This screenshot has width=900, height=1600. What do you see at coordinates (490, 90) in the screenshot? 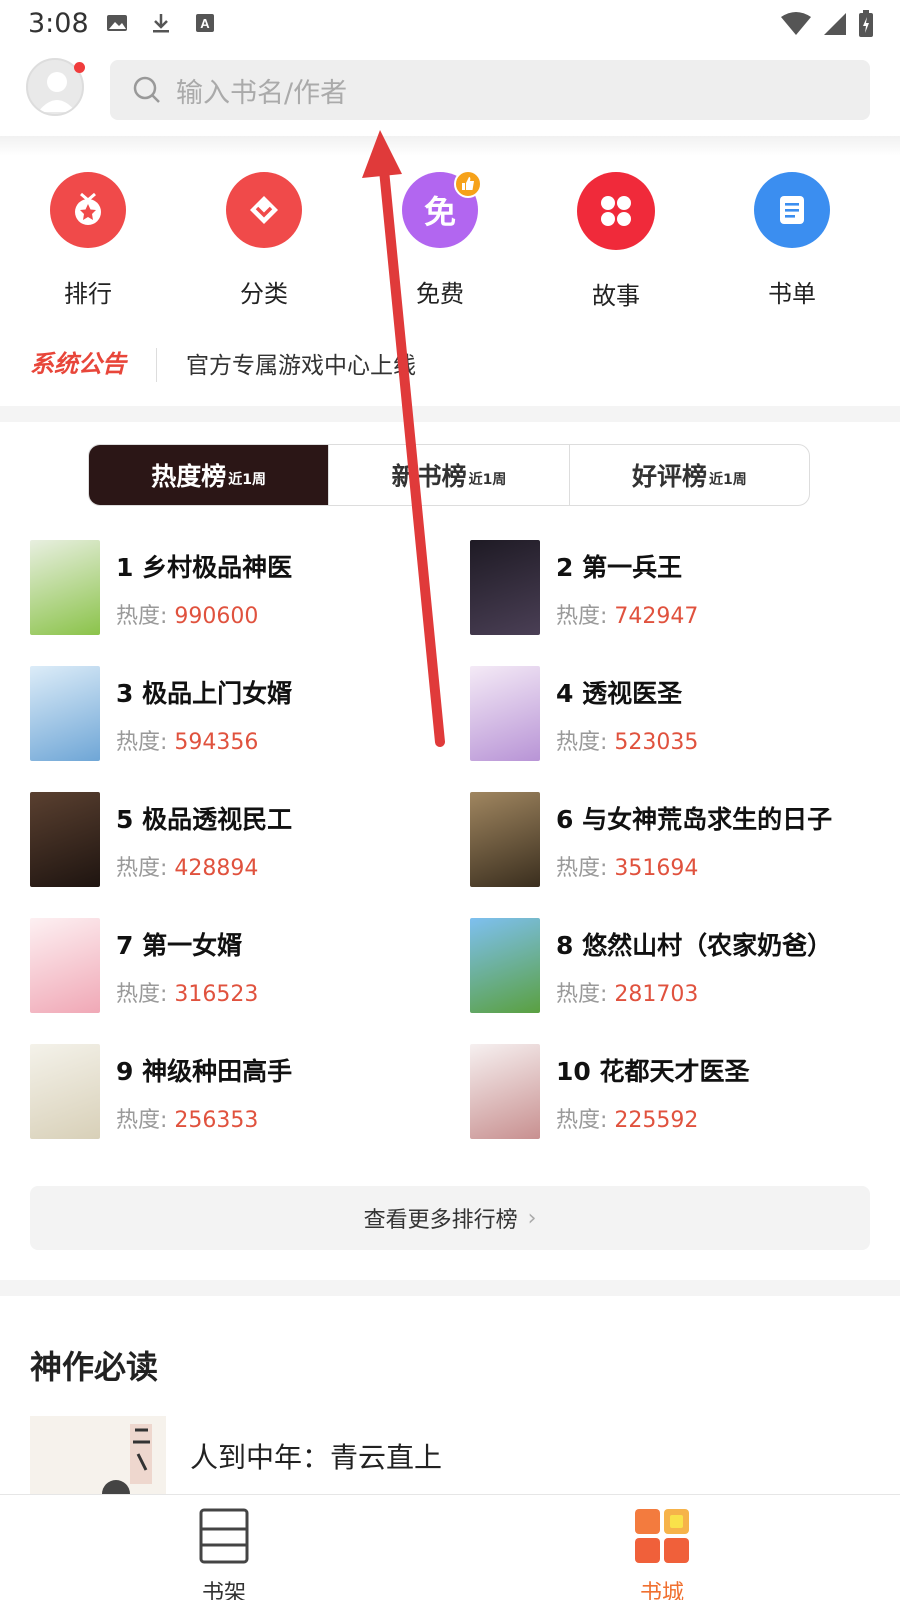
I see `search-input: 输入书名/作者` at bounding box center [490, 90].